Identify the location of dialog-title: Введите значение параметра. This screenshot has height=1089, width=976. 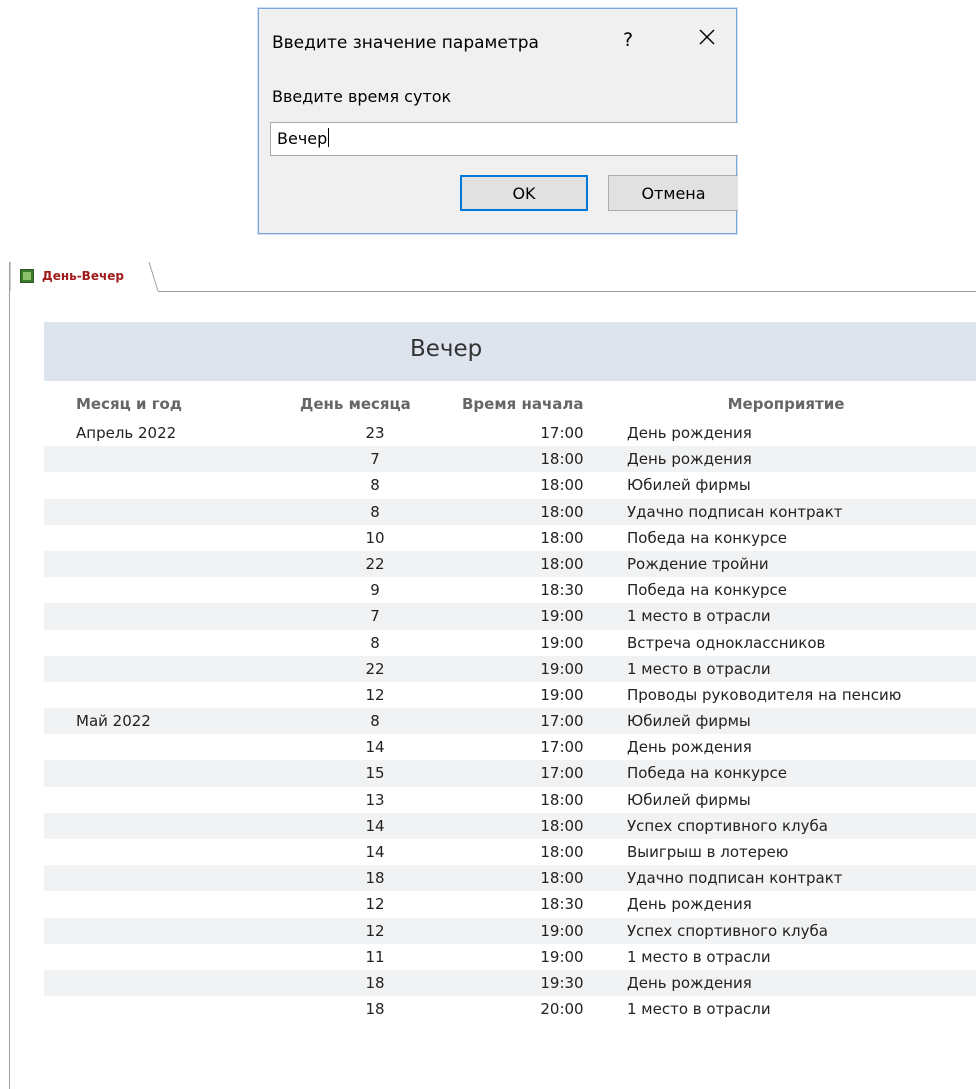
(405, 43).